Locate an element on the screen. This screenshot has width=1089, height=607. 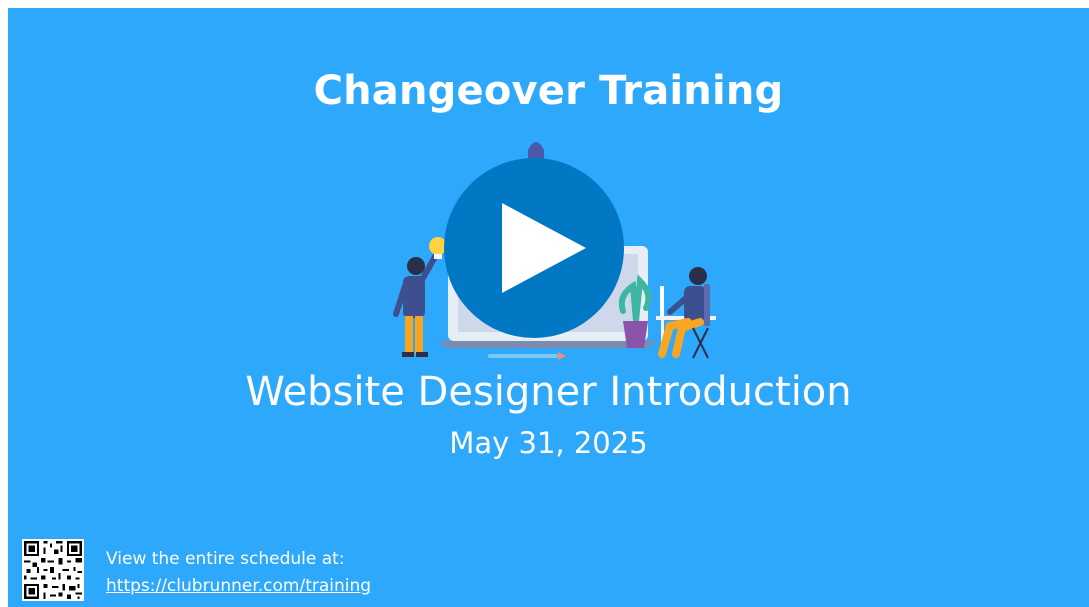
slide-date: May 31, 2025 is located at coordinates (548, 443).